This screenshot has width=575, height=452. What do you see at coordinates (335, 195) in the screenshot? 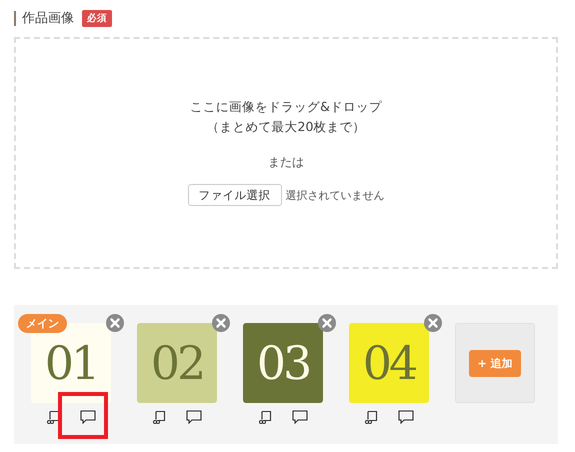
I see `file-status: 選択されていません` at bounding box center [335, 195].